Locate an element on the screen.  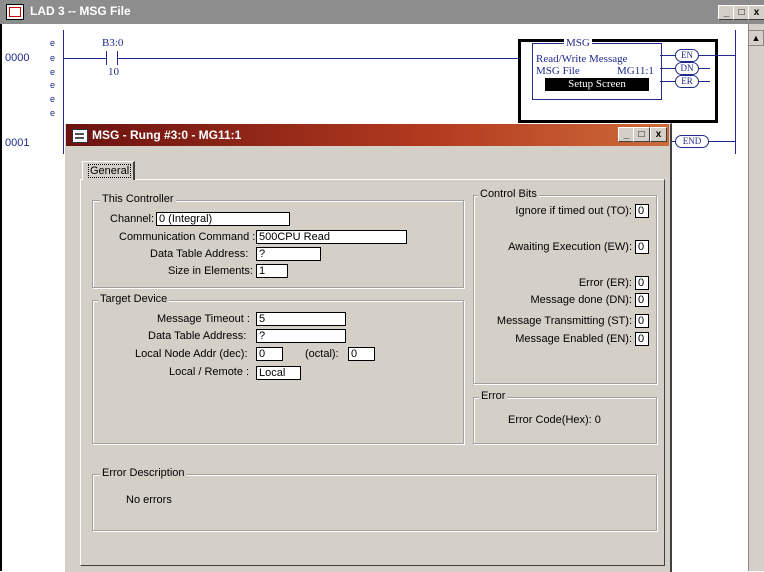
control-bits-group is located at coordinates (565, 289).